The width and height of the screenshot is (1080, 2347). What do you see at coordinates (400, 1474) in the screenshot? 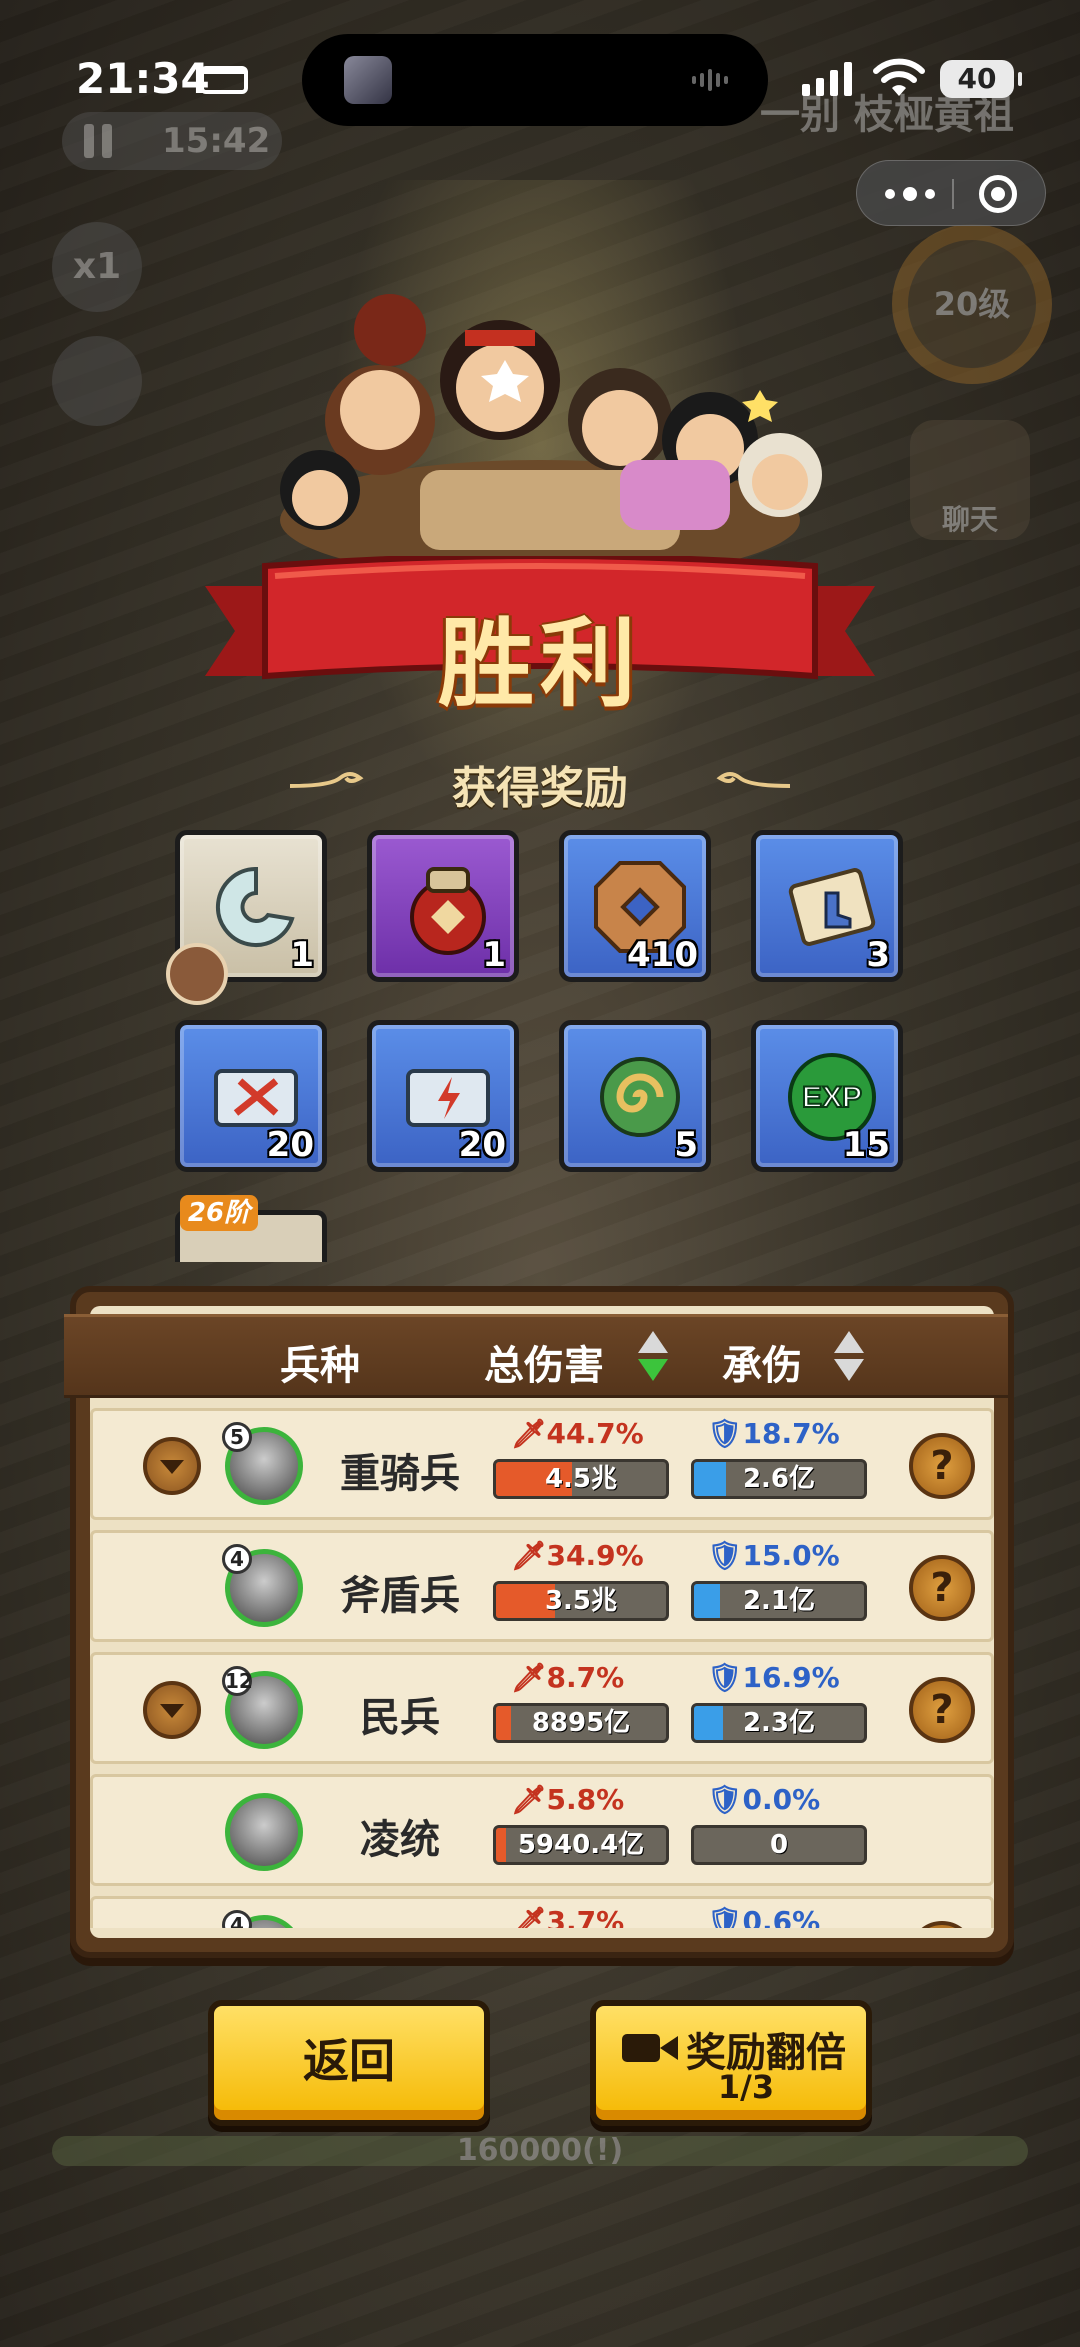
I see `unit-name: 重骑兵` at bounding box center [400, 1474].